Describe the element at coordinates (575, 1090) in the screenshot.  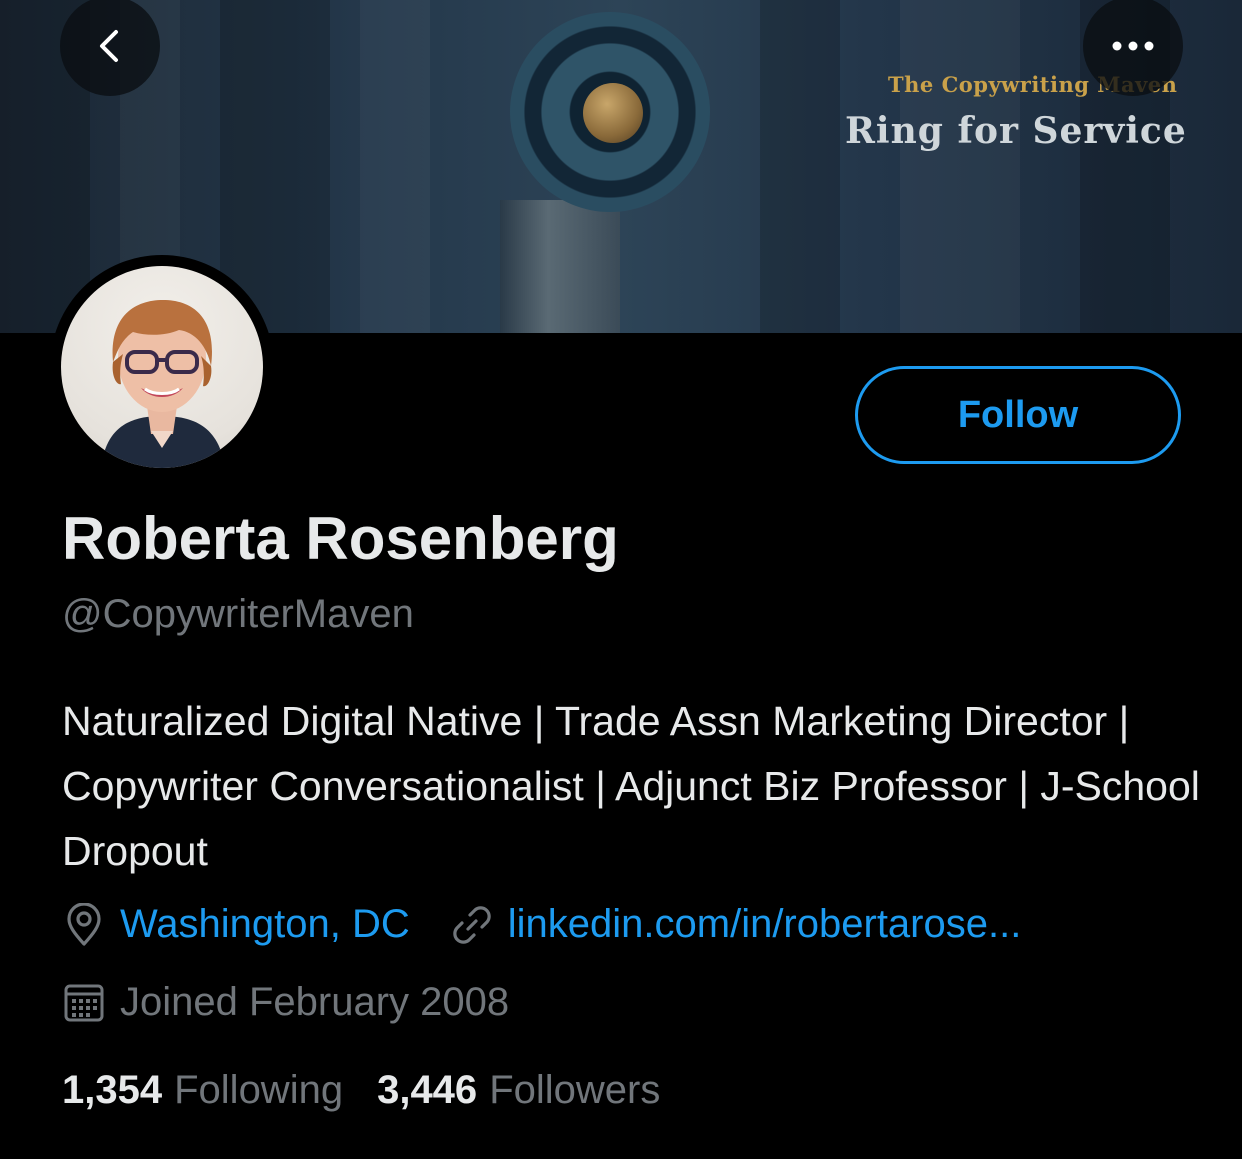
I see `followers-label: Followers` at that location.